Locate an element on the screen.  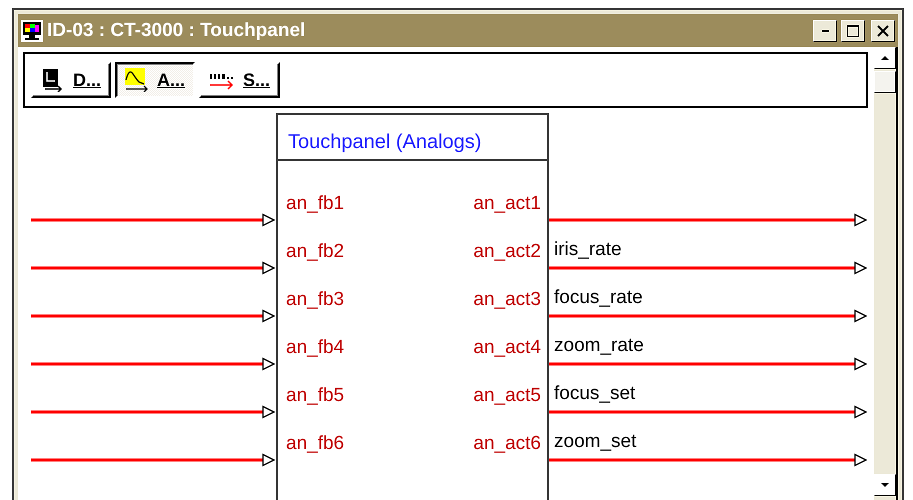
minimize-button is located at coordinates (825, 31).